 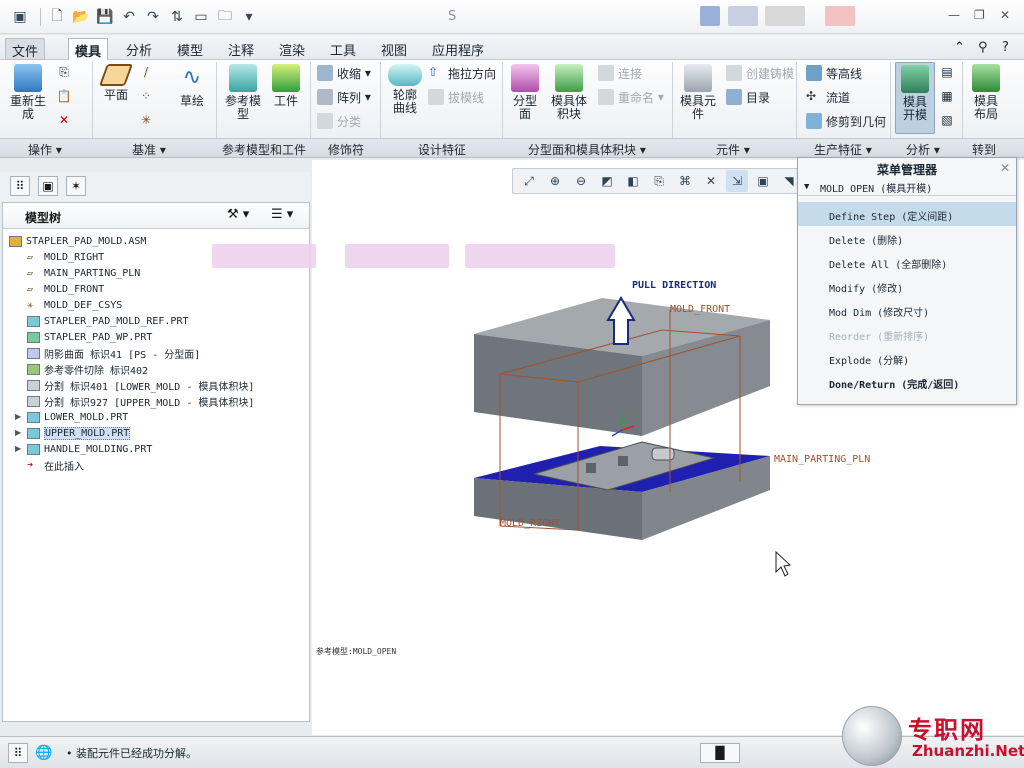 What do you see at coordinates (190, 49) in the screenshot?
I see `tab-model: 模型` at bounding box center [190, 49].